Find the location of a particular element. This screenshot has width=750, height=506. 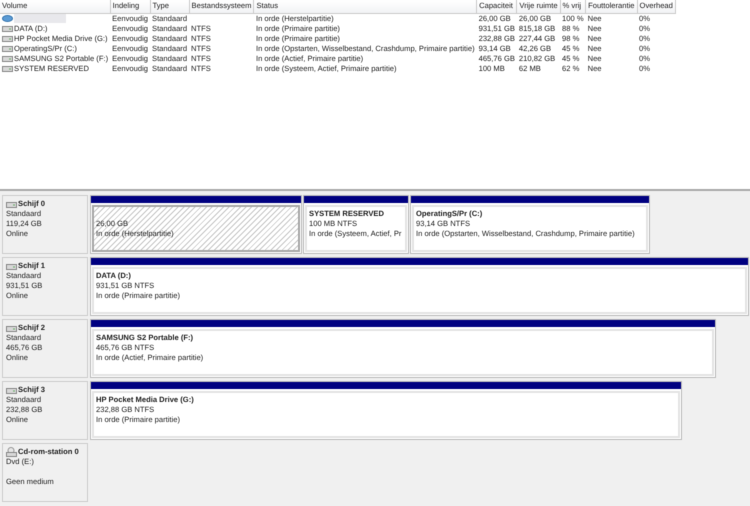

selection-highlight is located at coordinates (40, 18).